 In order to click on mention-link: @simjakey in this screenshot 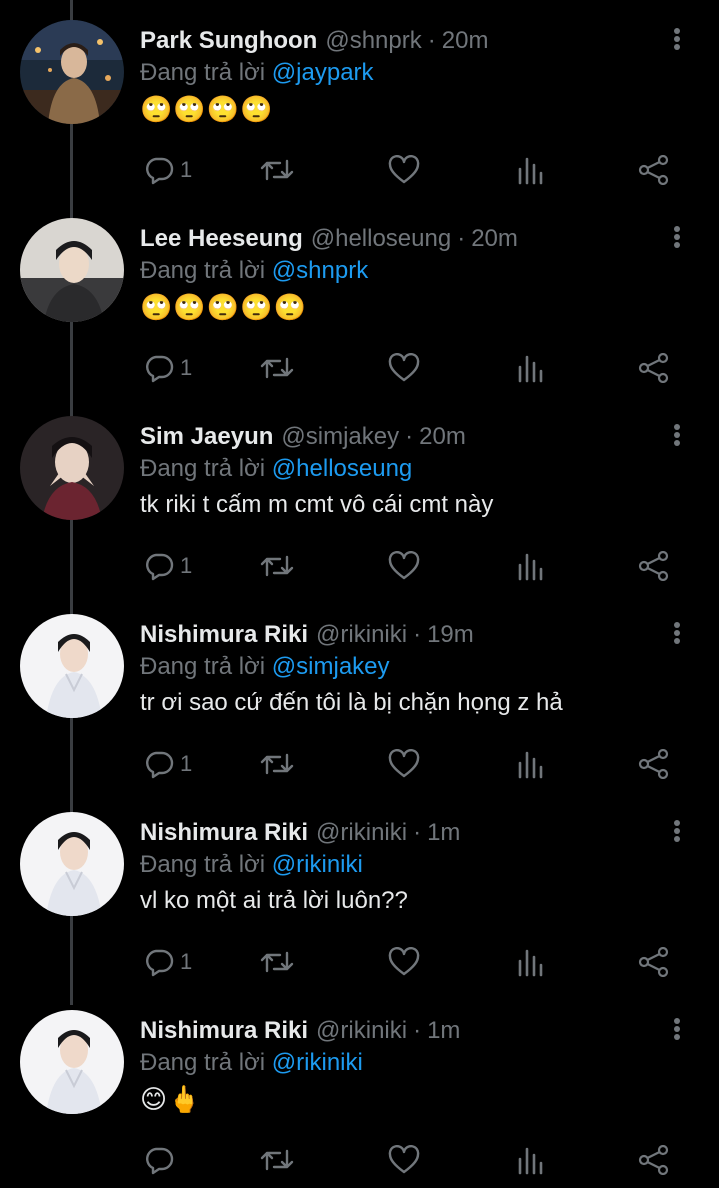, I will do `click(331, 666)`.